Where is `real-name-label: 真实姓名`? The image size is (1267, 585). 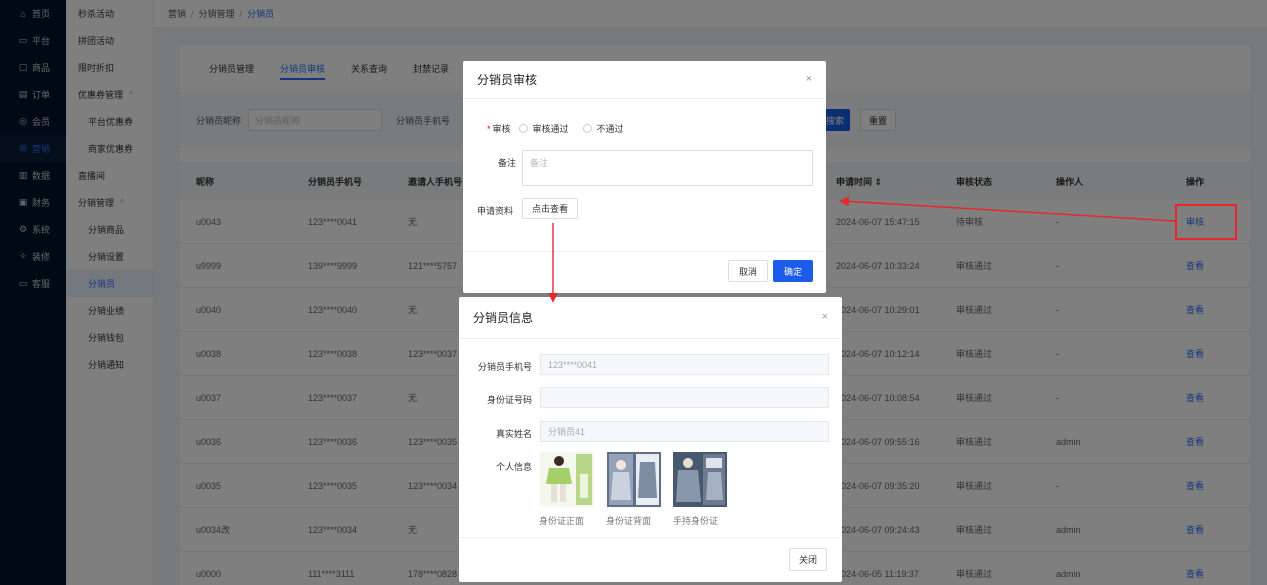 real-name-label: 真实姓名 is located at coordinates (513, 434).